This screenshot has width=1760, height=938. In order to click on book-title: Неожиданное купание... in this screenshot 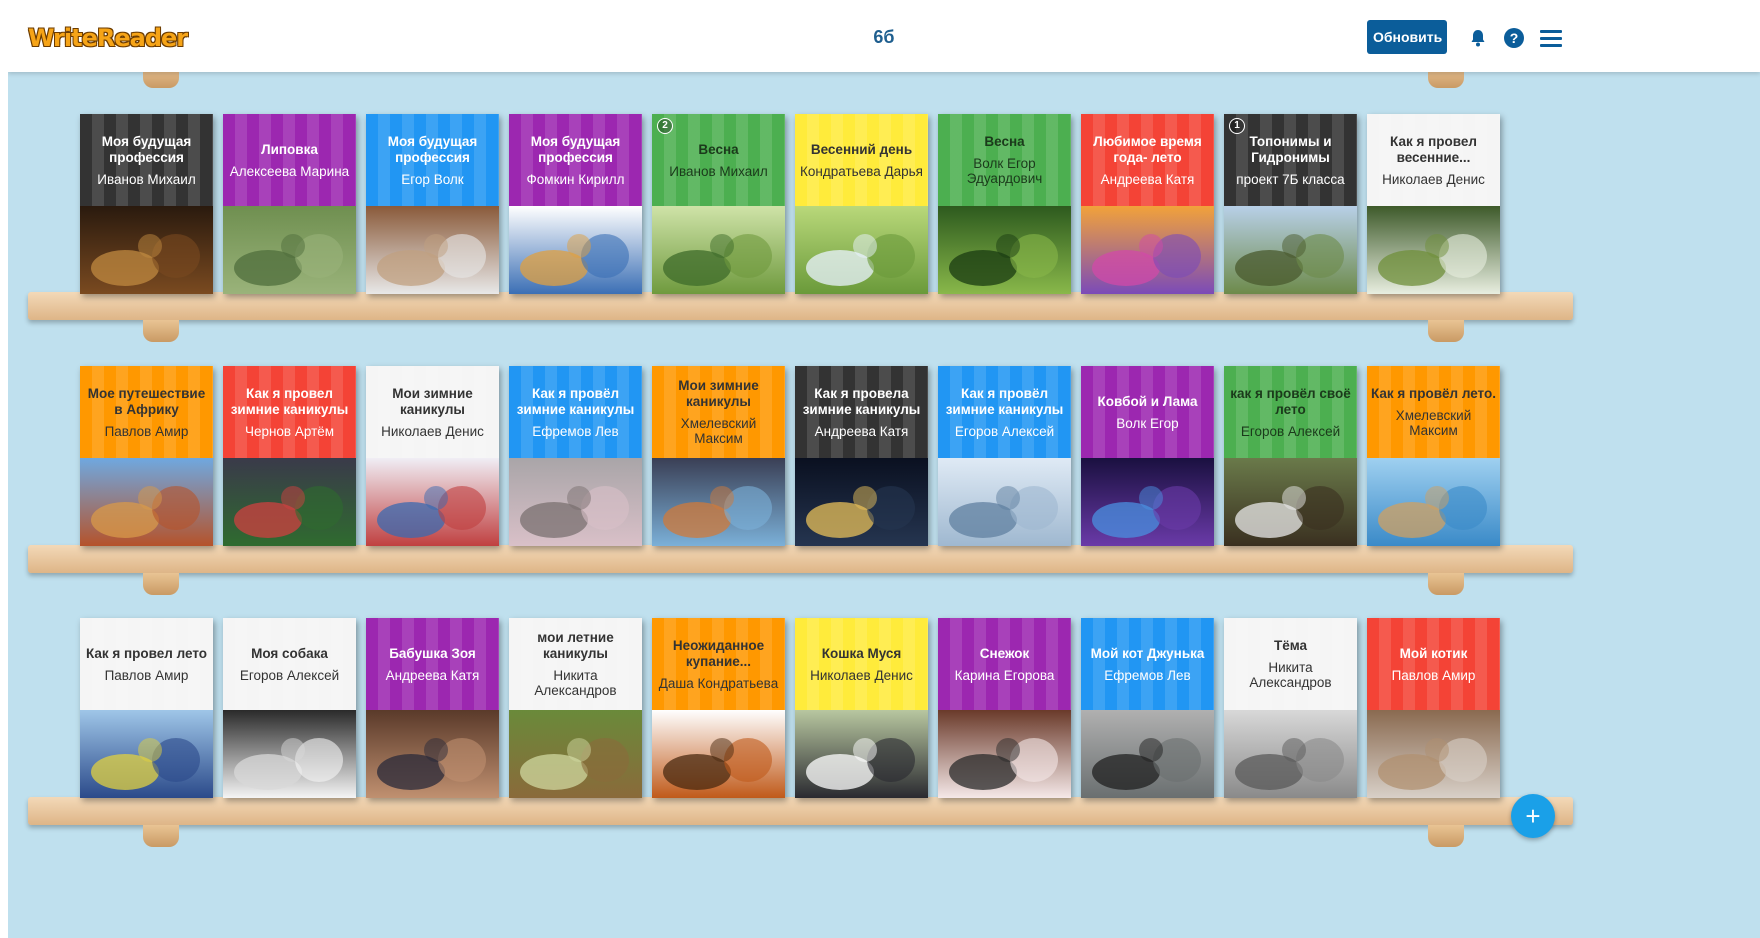, I will do `click(718, 653)`.